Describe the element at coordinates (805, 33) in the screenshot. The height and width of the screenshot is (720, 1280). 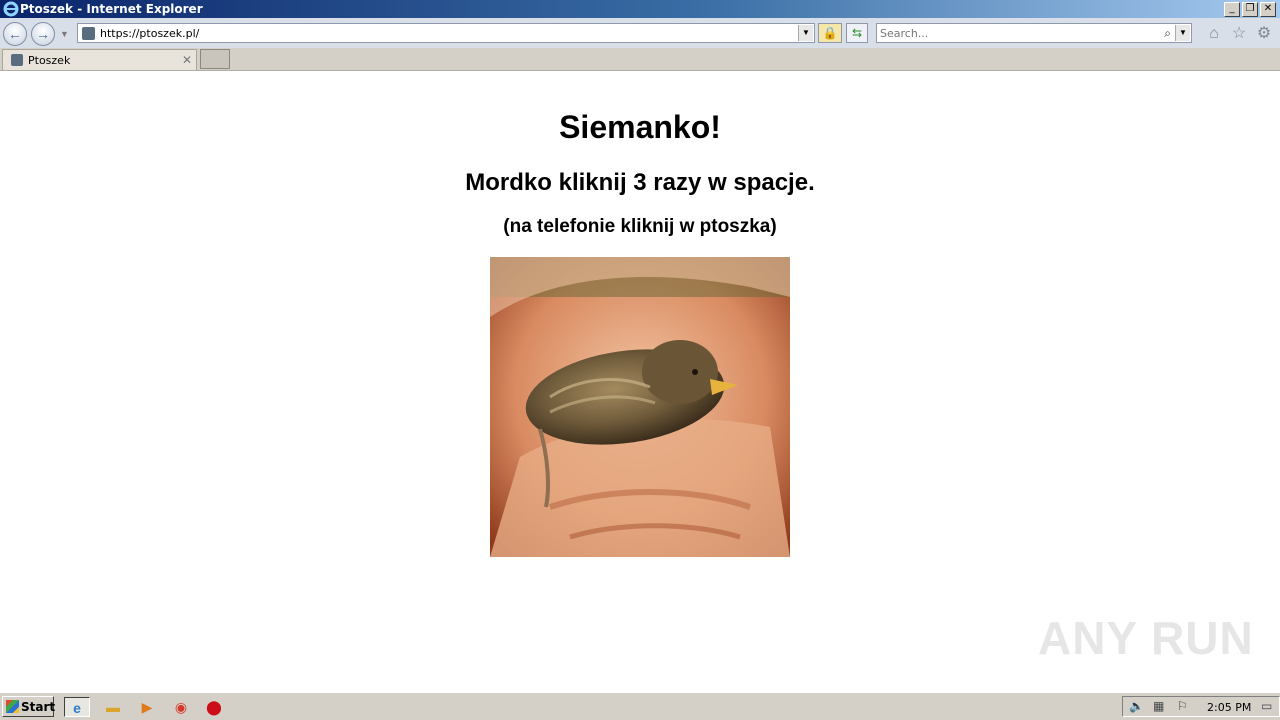
I see `address-dropdown-icon: ▼` at that location.